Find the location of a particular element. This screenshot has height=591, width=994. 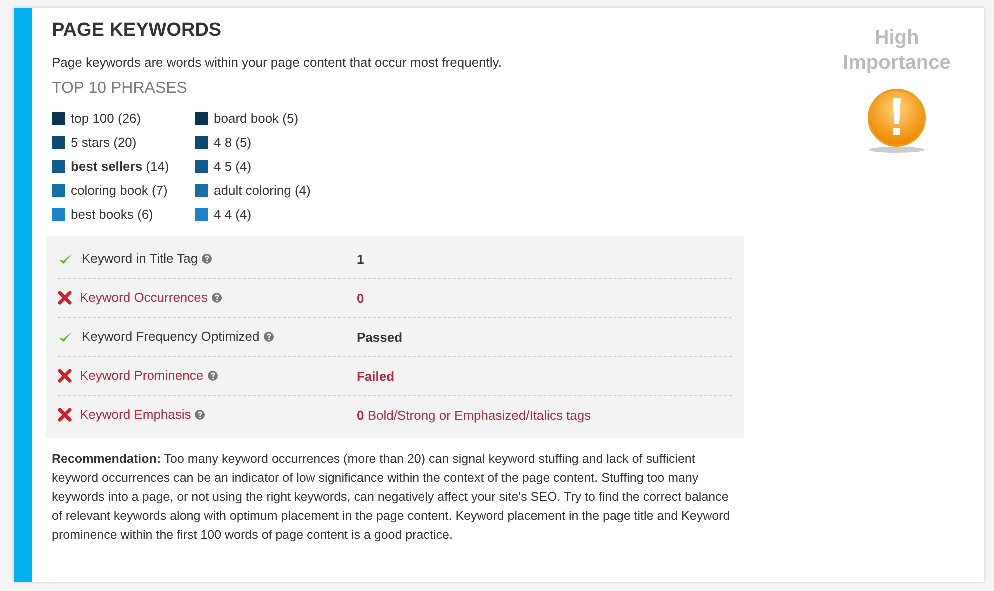

phrase-label: top 100 (26) is located at coordinates (106, 118).